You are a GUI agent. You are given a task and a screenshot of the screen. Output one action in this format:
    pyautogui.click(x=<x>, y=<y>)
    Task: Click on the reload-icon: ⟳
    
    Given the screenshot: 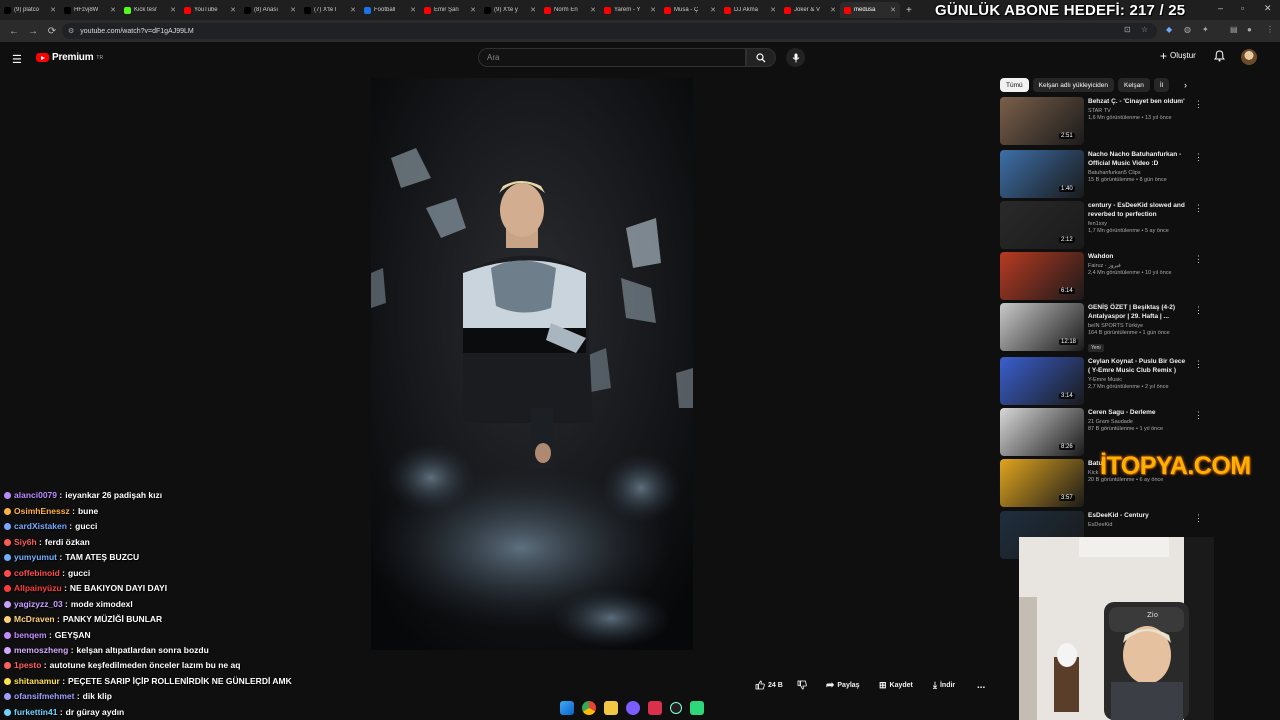 What is the action you would take?
    pyautogui.click(x=52, y=31)
    